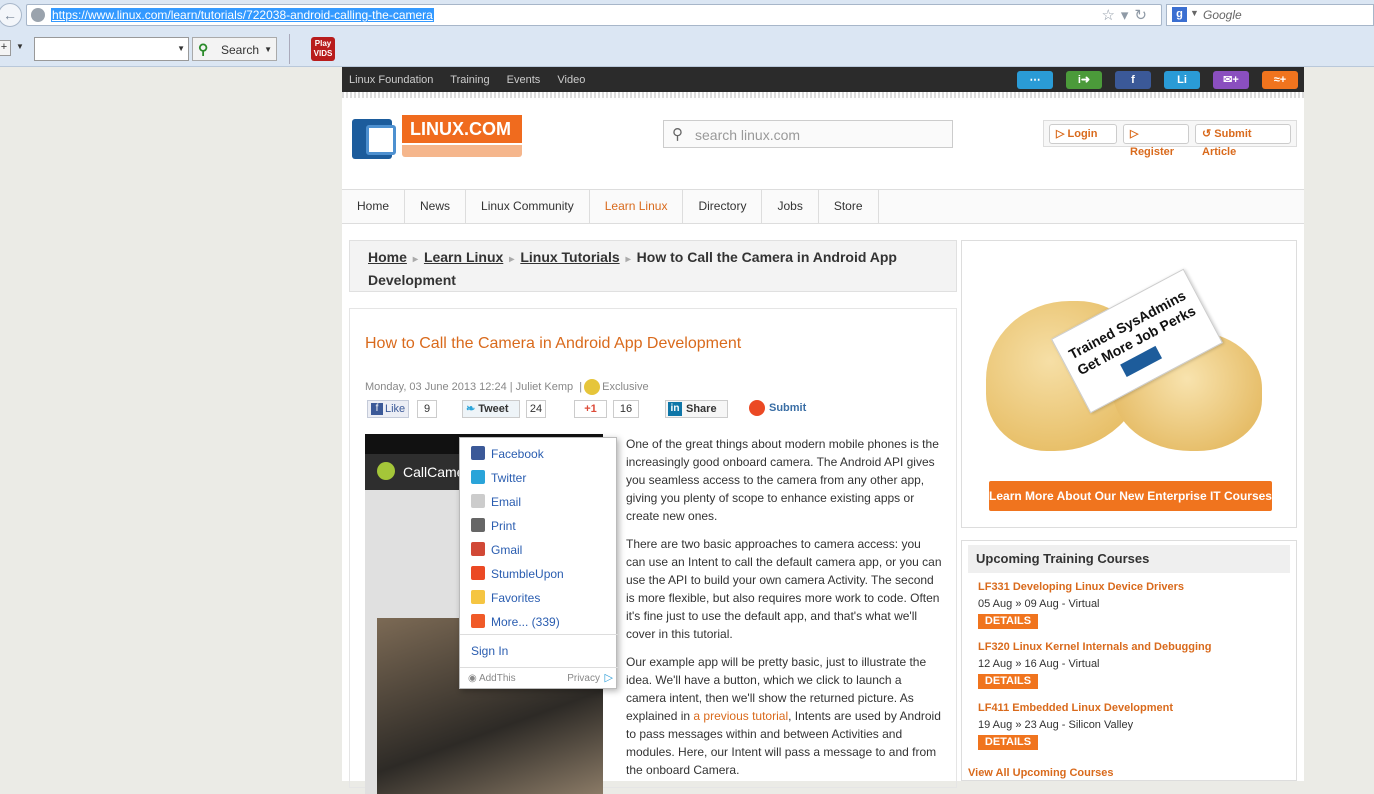 The width and height of the screenshot is (1374, 794). Describe the element at coordinates (539, 634) in the screenshot. I see `popup-divider` at that location.